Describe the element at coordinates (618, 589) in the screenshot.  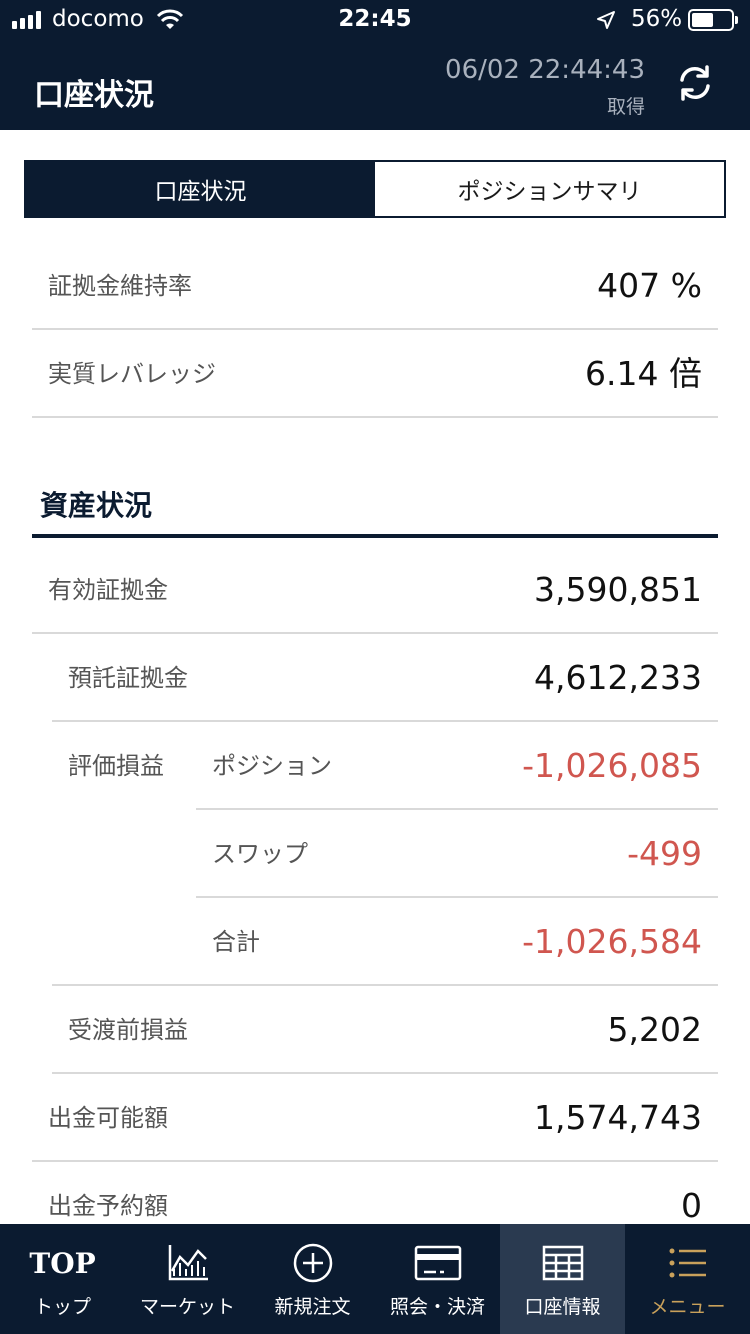
I see `effective-margin-value: 3,590,851` at that location.